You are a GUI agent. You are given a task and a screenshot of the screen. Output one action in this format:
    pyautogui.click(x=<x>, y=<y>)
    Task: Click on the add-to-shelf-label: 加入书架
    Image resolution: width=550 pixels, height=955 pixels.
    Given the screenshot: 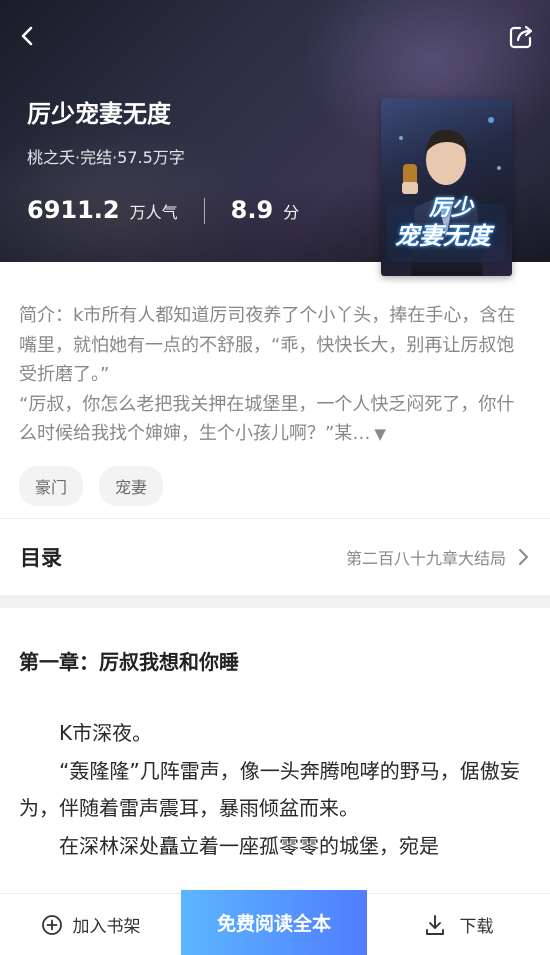 What is the action you would take?
    pyautogui.click(x=106, y=927)
    